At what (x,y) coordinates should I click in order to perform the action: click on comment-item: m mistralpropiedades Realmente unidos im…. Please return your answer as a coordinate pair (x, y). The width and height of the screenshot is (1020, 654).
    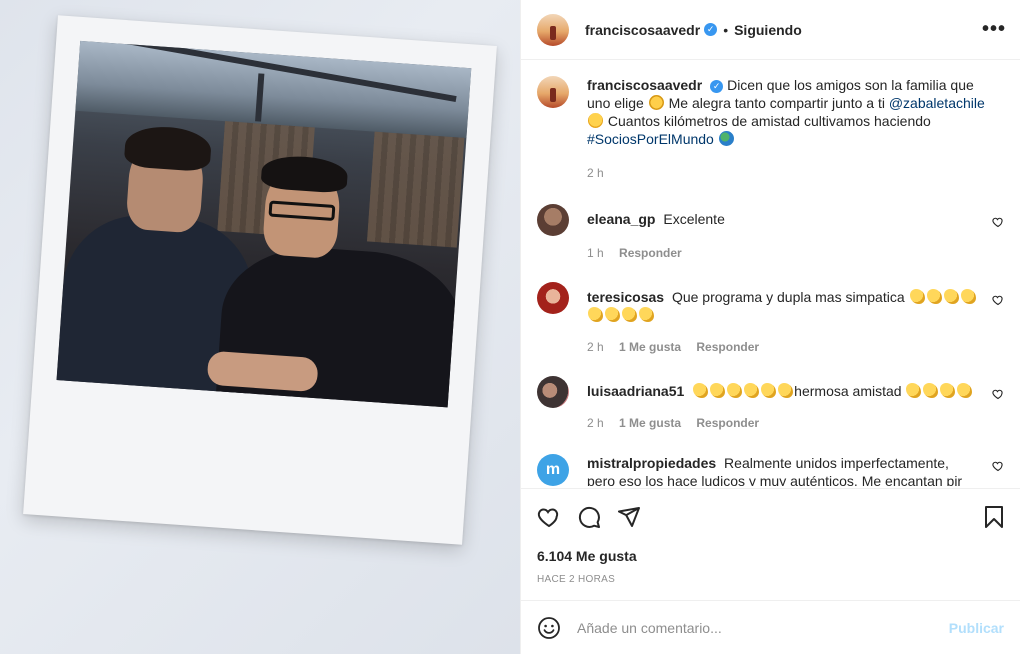
    Looking at the image, I should click on (770, 470).